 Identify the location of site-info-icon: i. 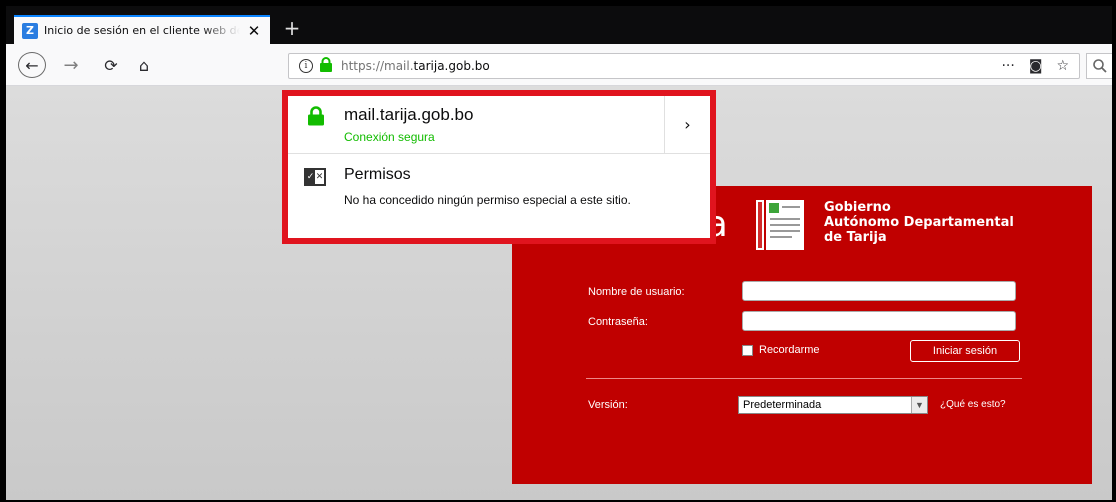
(306, 66).